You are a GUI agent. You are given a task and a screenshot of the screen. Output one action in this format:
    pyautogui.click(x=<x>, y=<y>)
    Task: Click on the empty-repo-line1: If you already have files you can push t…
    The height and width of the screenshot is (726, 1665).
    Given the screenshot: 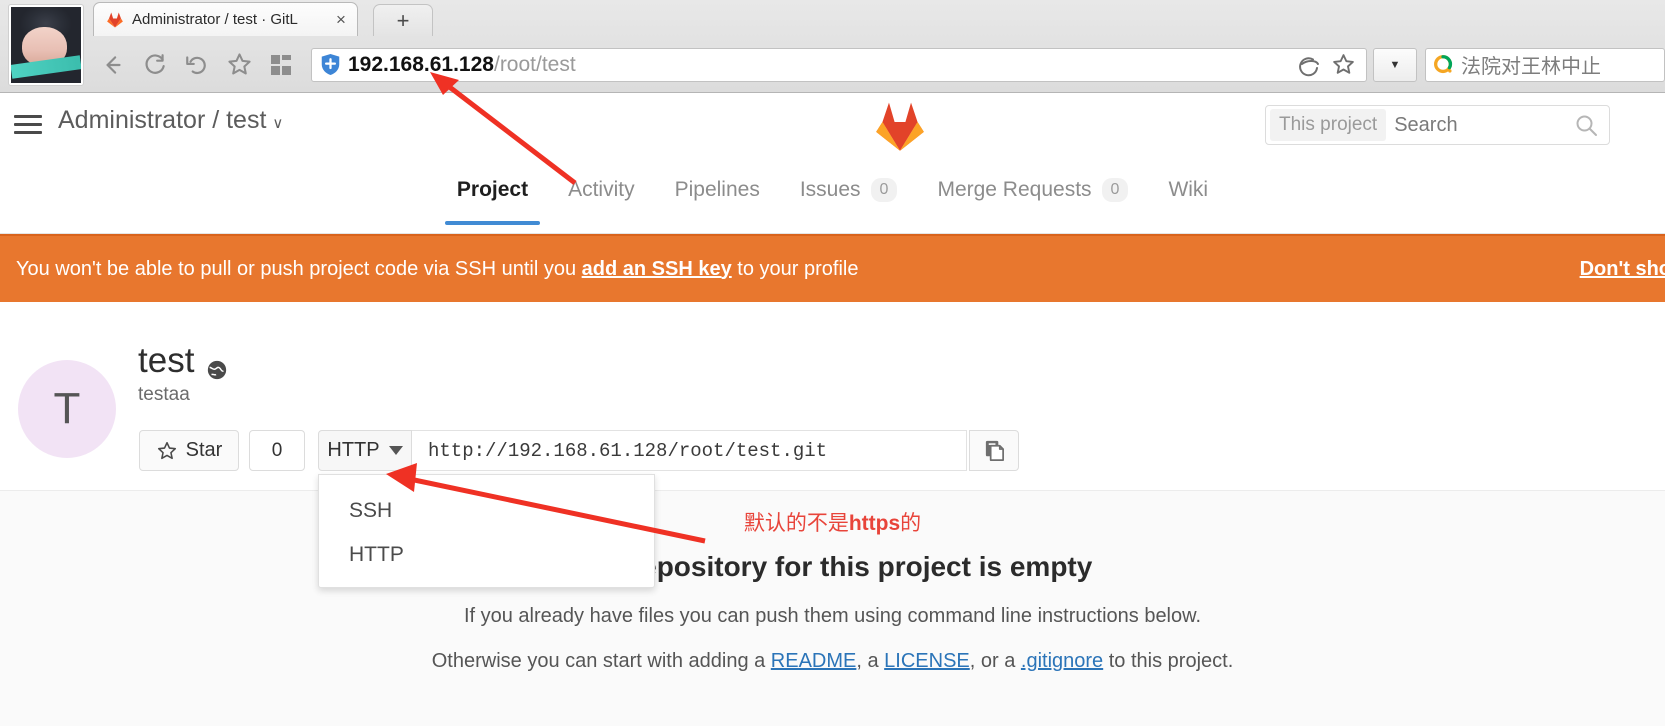 What is the action you would take?
    pyautogui.click(x=832, y=616)
    